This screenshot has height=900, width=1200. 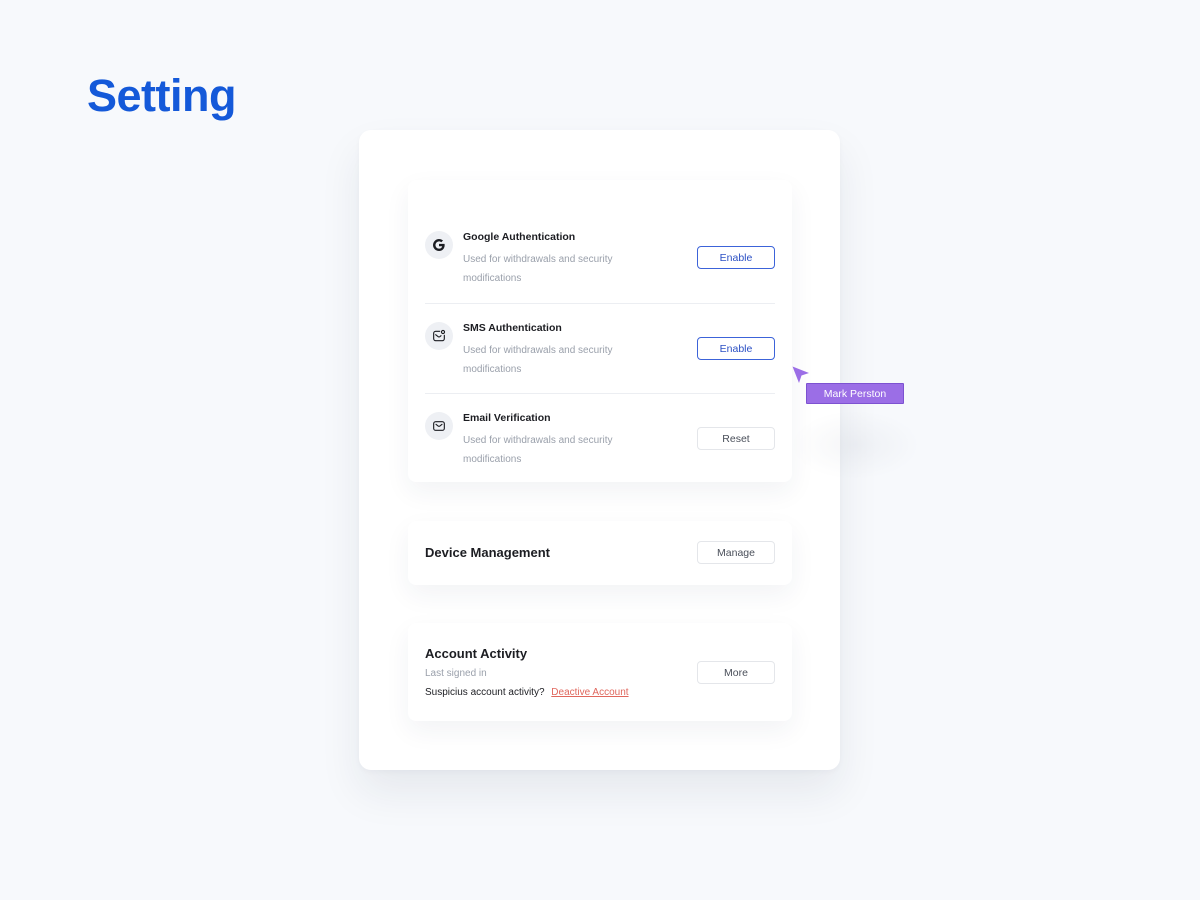 What do you see at coordinates (439, 336) in the screenshot?
I see `sms-icon` at bounding box center [439, 336].